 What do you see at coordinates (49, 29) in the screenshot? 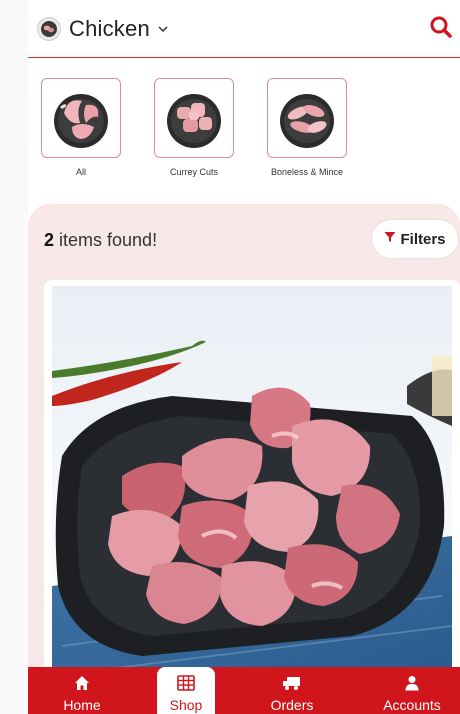
I see `chicken-thumb-icon` at bounding box center [49, 29].